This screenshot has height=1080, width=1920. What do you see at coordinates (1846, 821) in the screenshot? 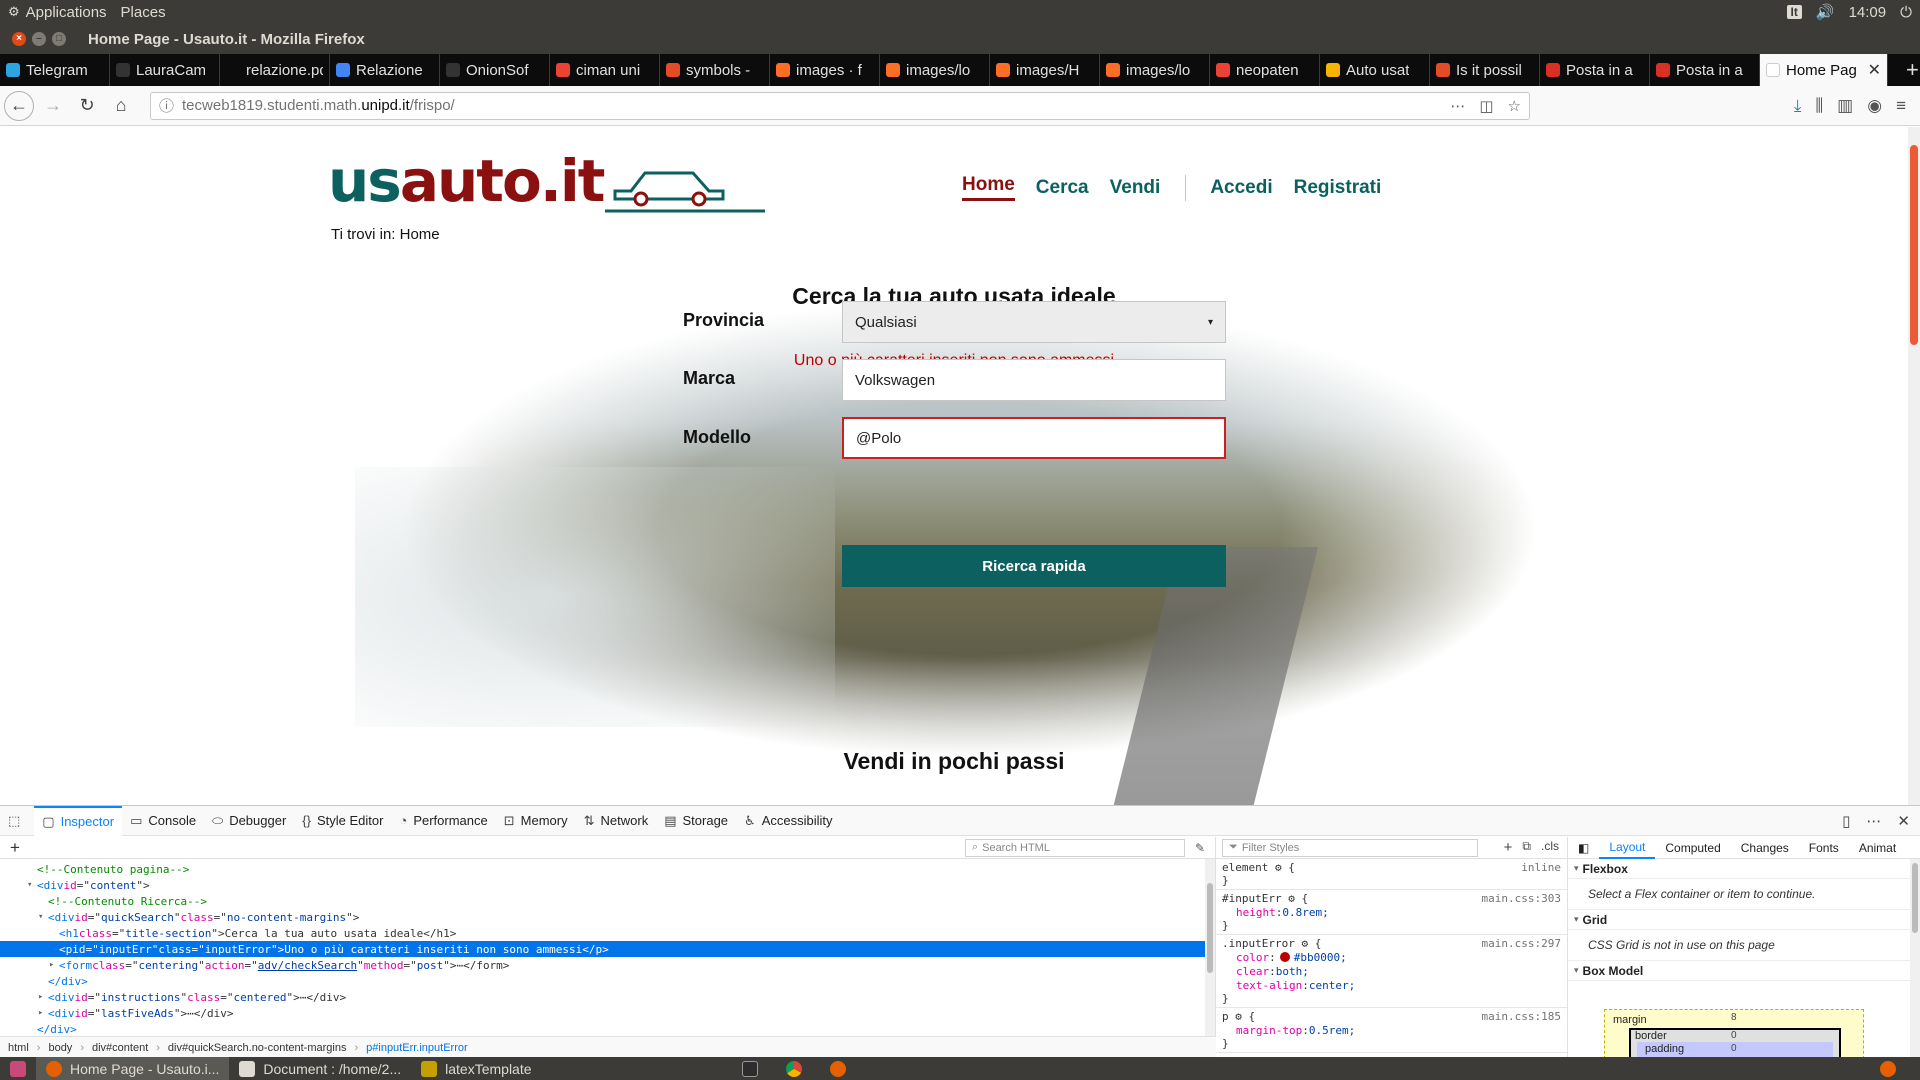
I see `dock-side-icon: ▯` at bounding box center [1846, 821].